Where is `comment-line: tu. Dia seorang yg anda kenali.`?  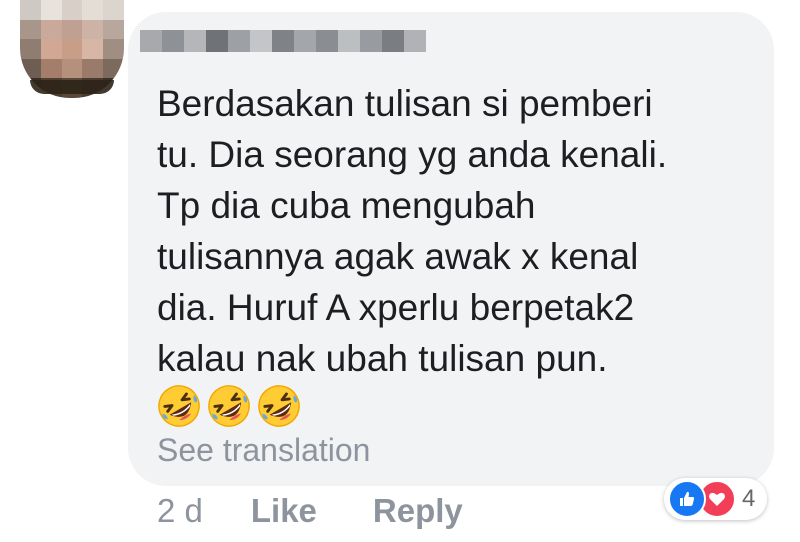
comment-line: tu. Dia seorang yg anda kenali. is located at coordinates (412, 154).